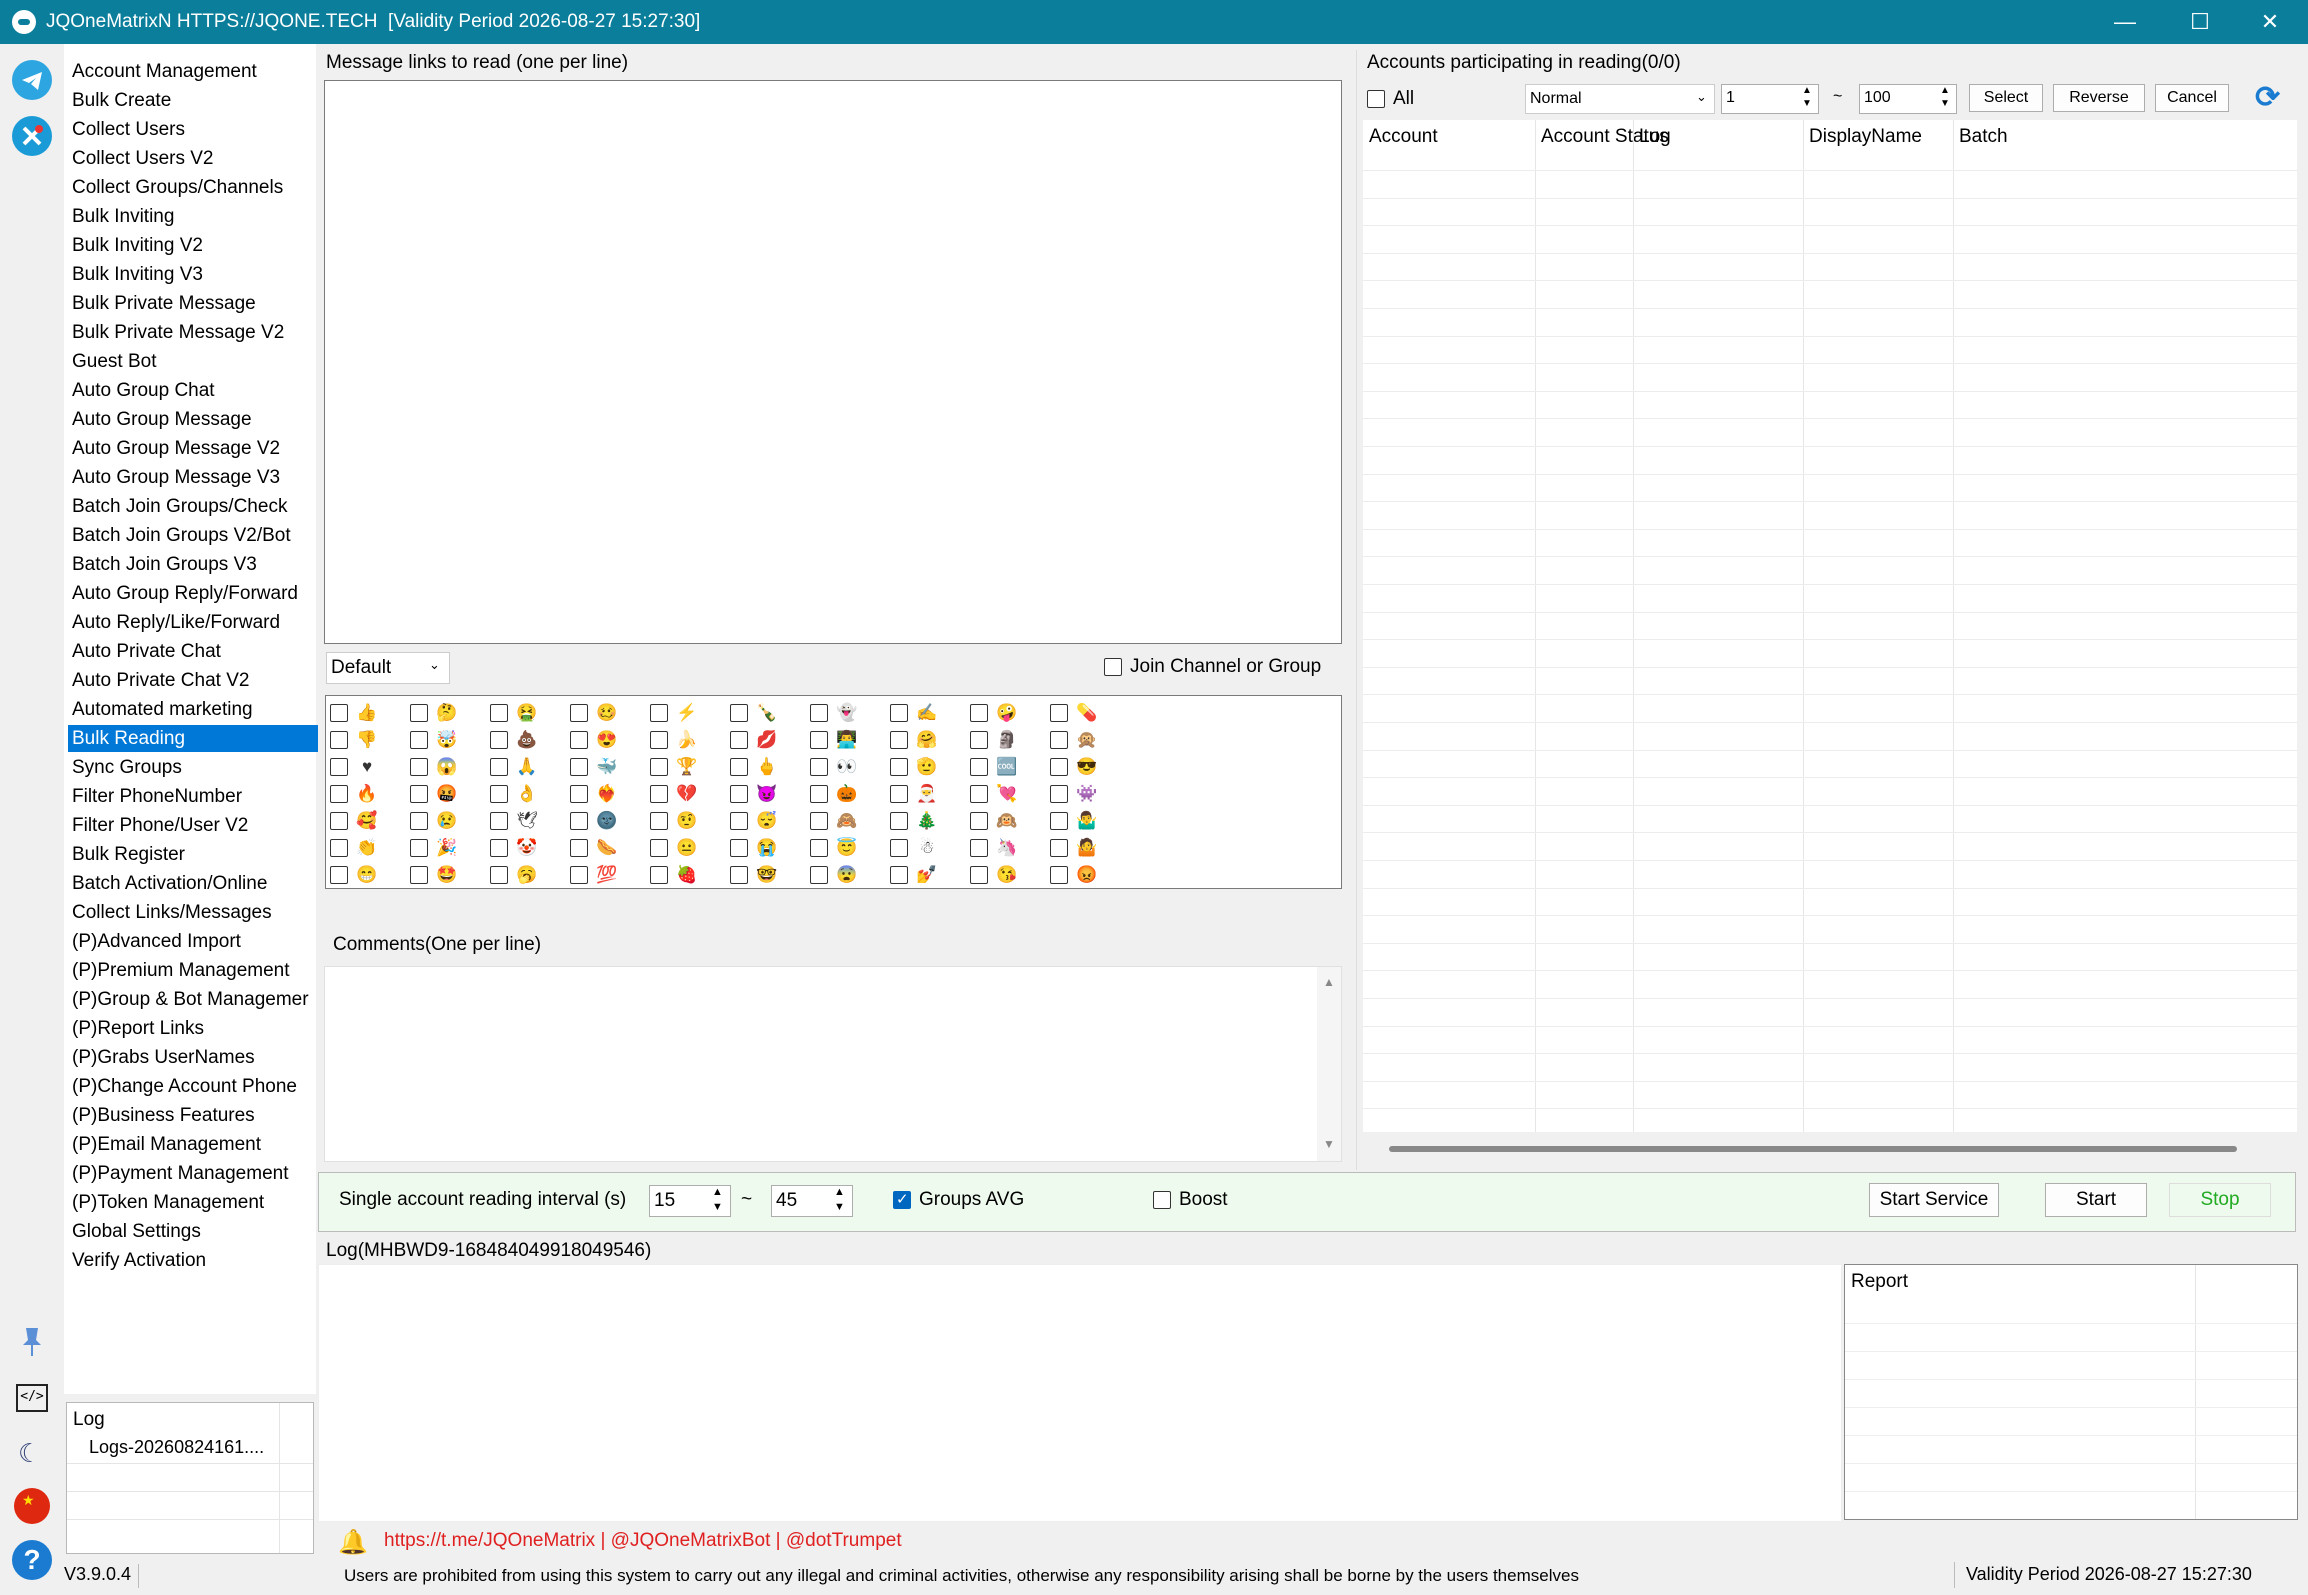 Image resolution: width=2308 pixels, height=1595 pixels. Describe the element at coordinates (29, 1453) in the screenshot. I see `dark-mode-icon: ☾` at that location.